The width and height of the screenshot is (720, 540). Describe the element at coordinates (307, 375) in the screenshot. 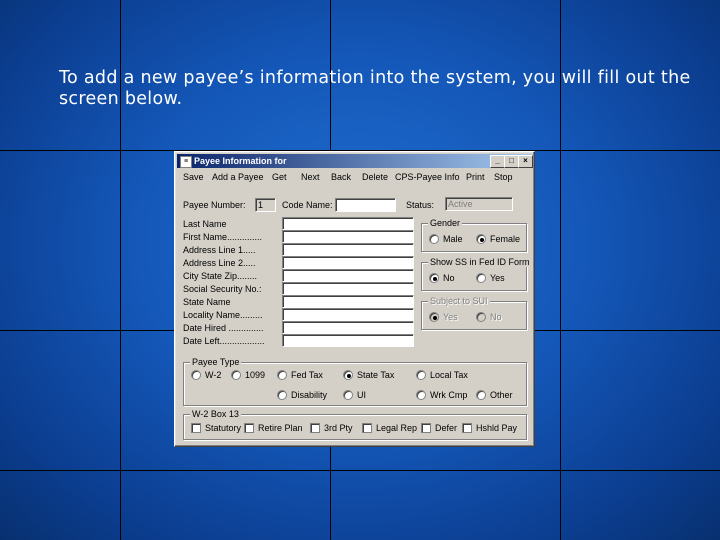

I see `payee-type-fed-tax-label: Fed Tax` at that location.